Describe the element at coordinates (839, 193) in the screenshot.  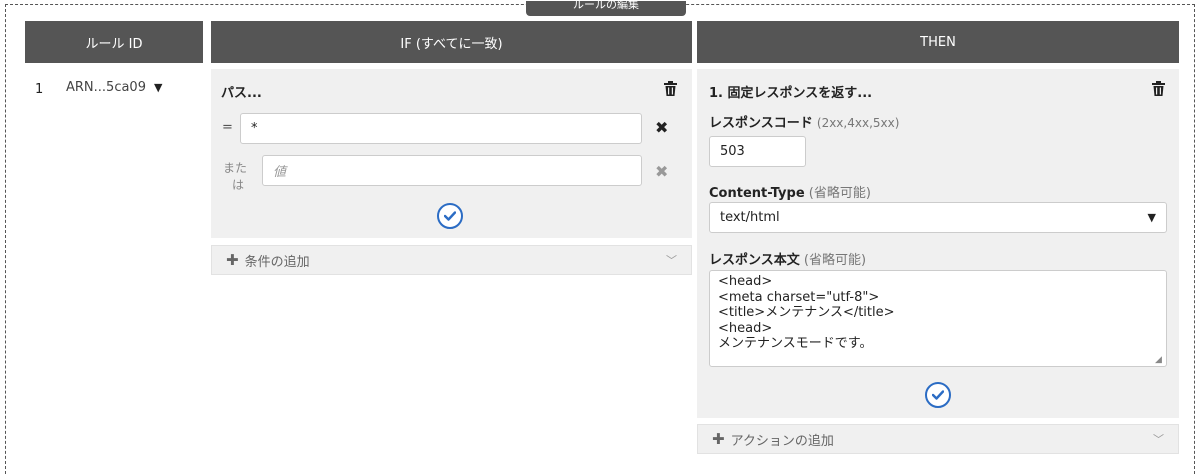
I see `content-type-hint: (省略可能)` at that location.